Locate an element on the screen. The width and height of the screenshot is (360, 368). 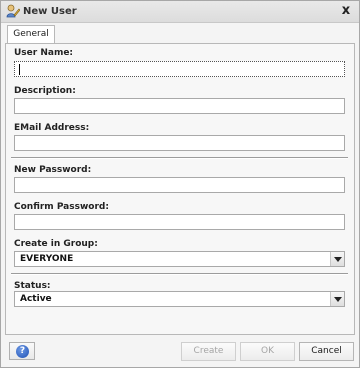
description-label: Description: is located at coordinates (45, 91).